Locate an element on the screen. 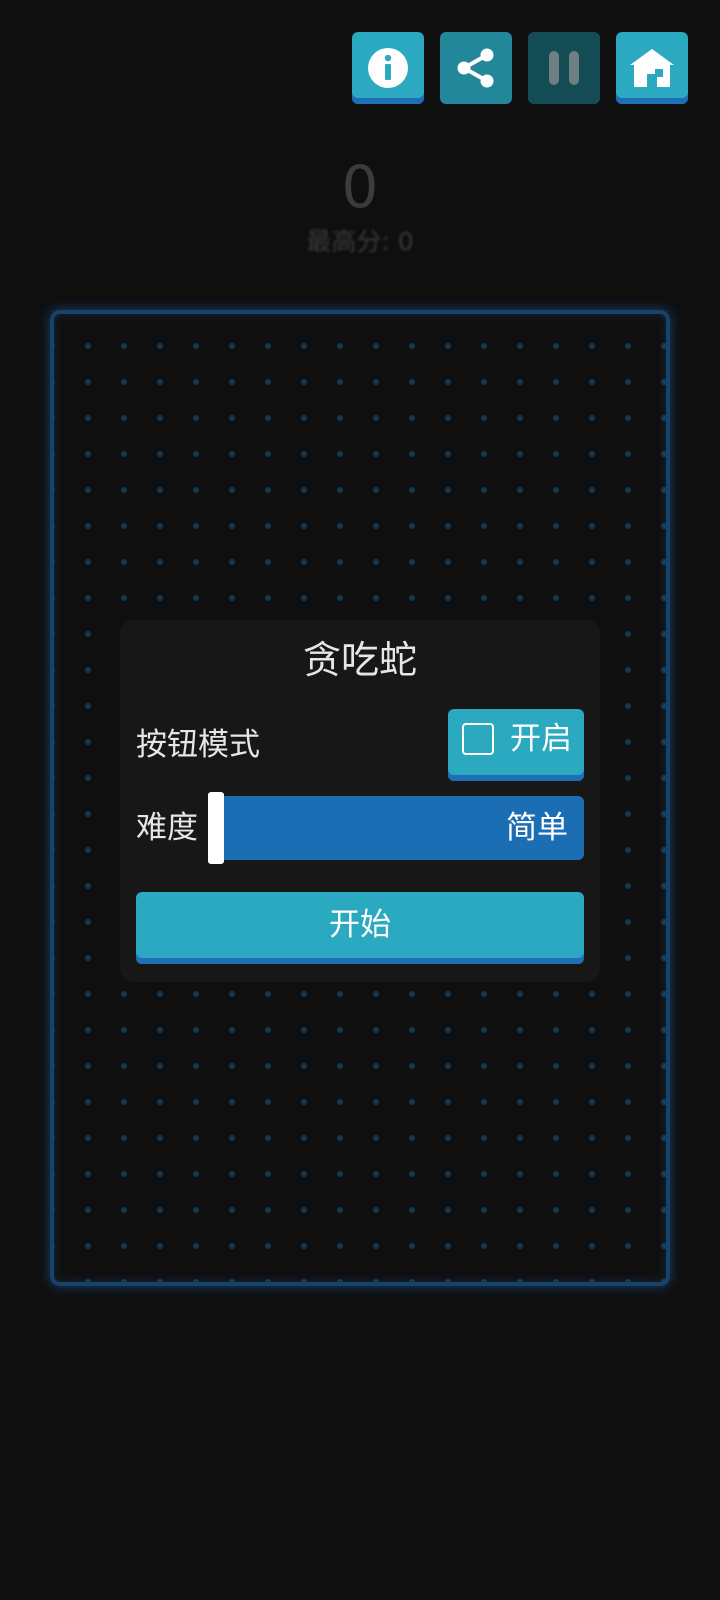  start-button: 开始 is located at coordinates (360, 928).